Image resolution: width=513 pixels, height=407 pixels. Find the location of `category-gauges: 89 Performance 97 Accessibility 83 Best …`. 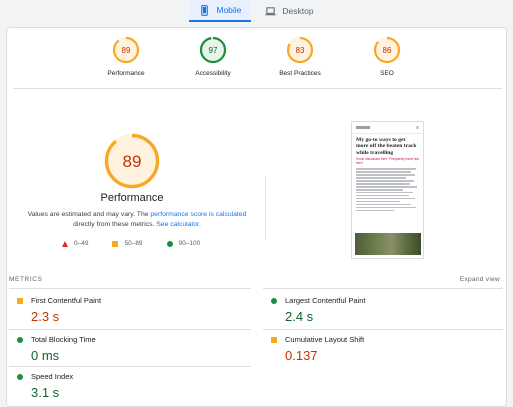

category-gauges: 89 Performance 97 Accessibility 83 Best … is located at coordinates (256, 56).